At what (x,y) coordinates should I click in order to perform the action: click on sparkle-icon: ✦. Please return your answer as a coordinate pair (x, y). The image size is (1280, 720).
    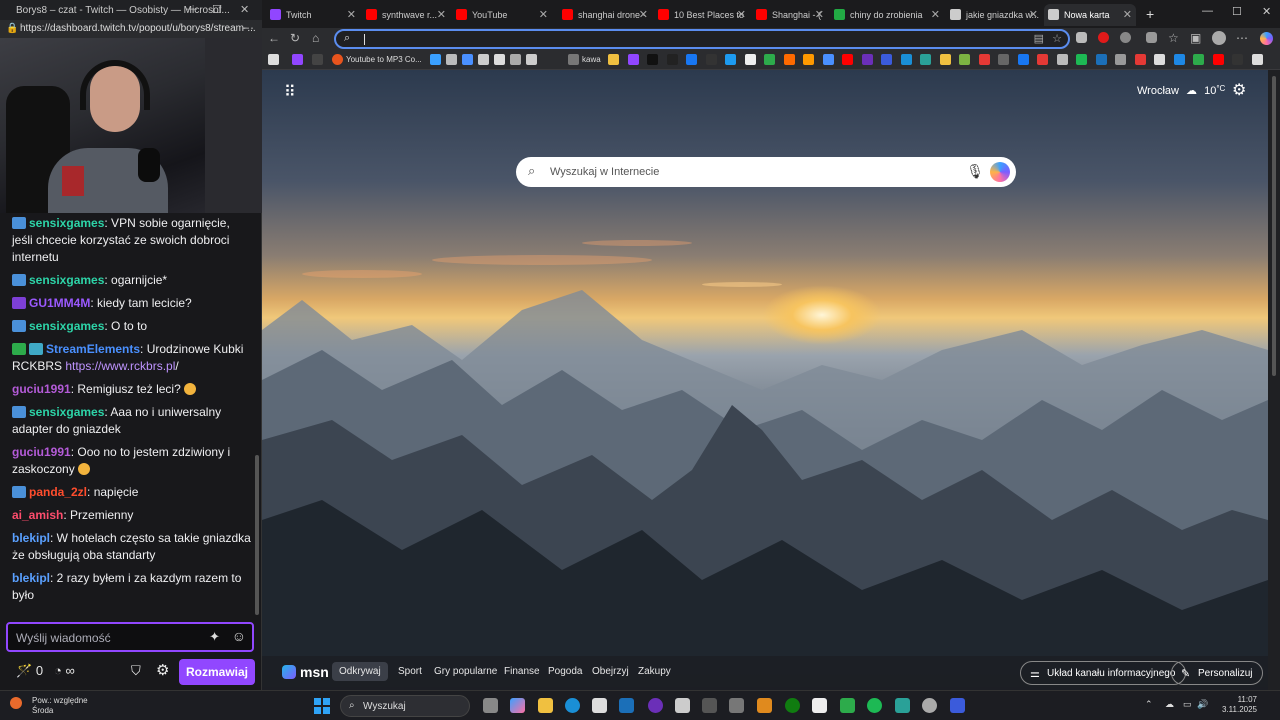
    Looking at the image, I should click on (214, 637).